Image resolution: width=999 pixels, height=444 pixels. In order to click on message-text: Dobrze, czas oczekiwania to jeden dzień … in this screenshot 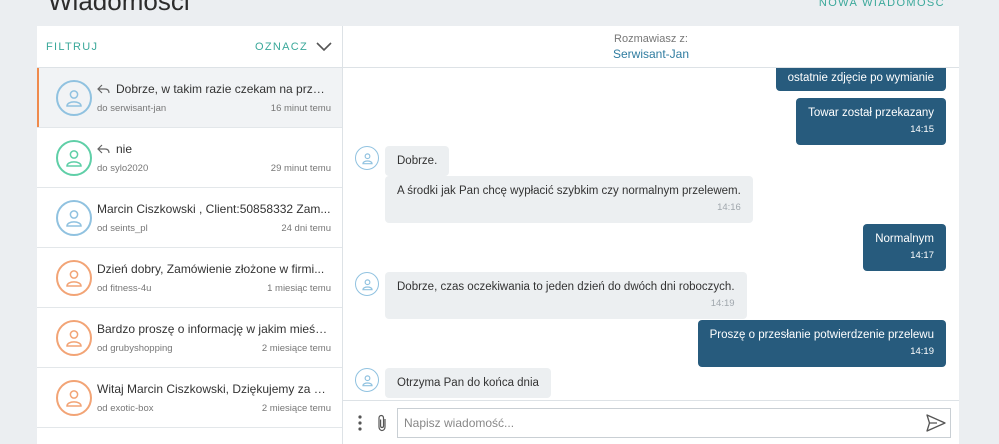, I will do `click(566, 287)`.